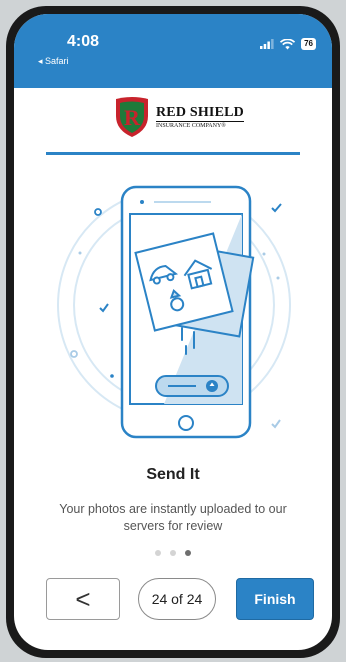 Image resolution: width=346 pixels, height=662 pixels. I want to click on wifi-icon, so click(288, 43).